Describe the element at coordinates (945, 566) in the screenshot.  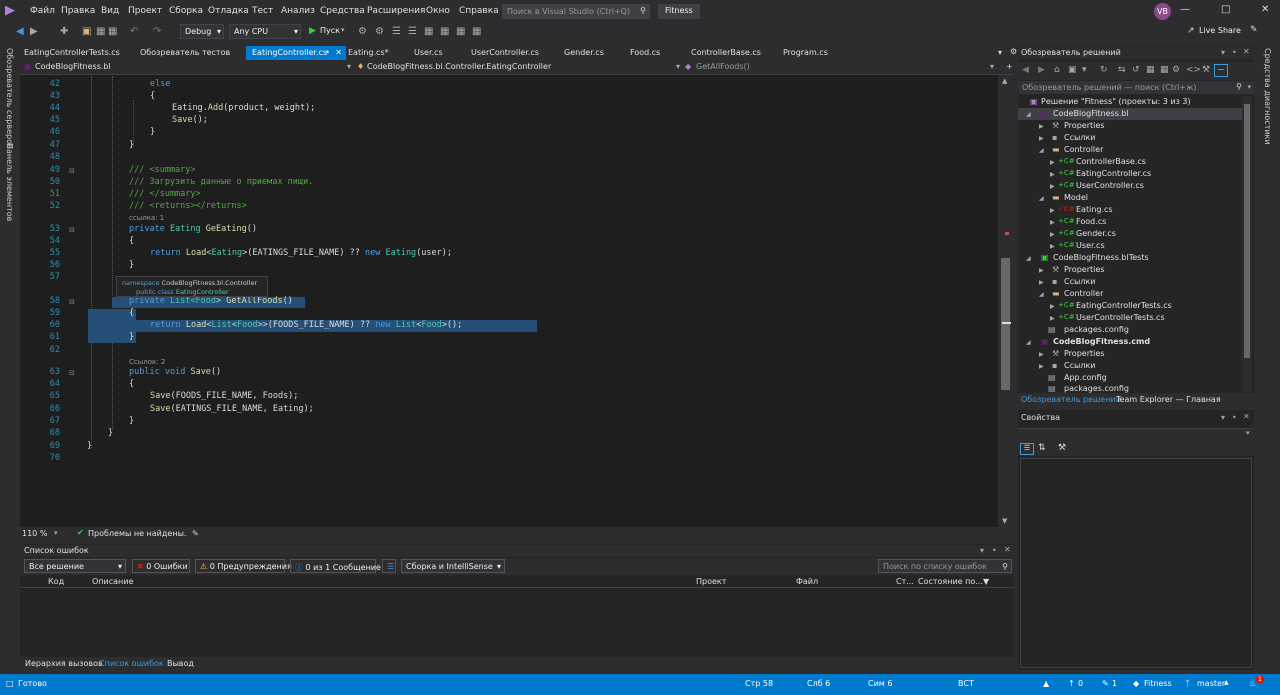
I see `error-search-input: Поиск по списку ошибок ⚲` at that location.